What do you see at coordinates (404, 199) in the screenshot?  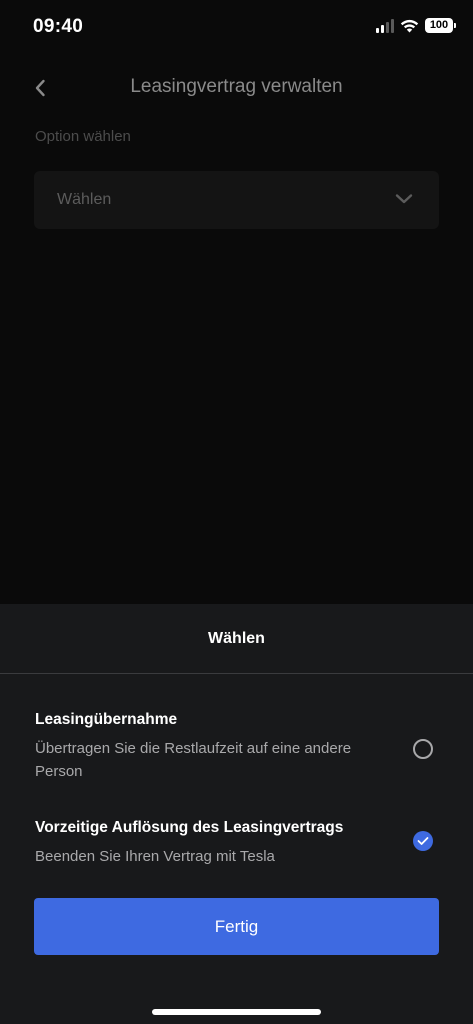 I see `chevron-down-icon` at bounding box center [404, 199].